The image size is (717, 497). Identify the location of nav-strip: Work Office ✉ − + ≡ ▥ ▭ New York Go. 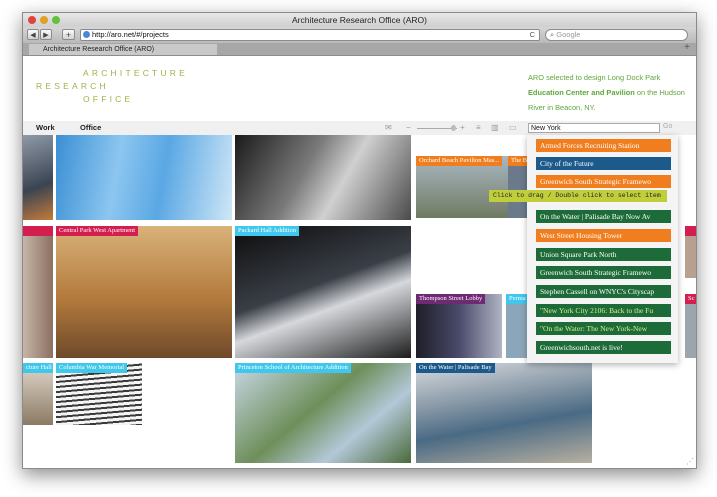
(359, 128).